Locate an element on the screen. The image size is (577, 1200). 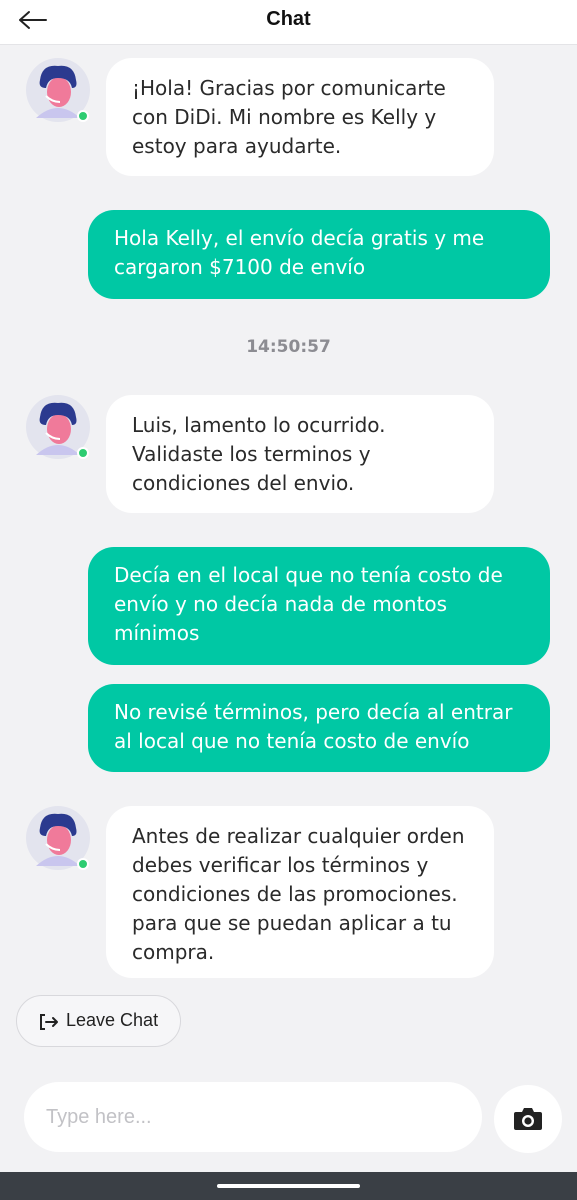
leave-chat-button: Leave Chat is located at coordinates (98, 1021).